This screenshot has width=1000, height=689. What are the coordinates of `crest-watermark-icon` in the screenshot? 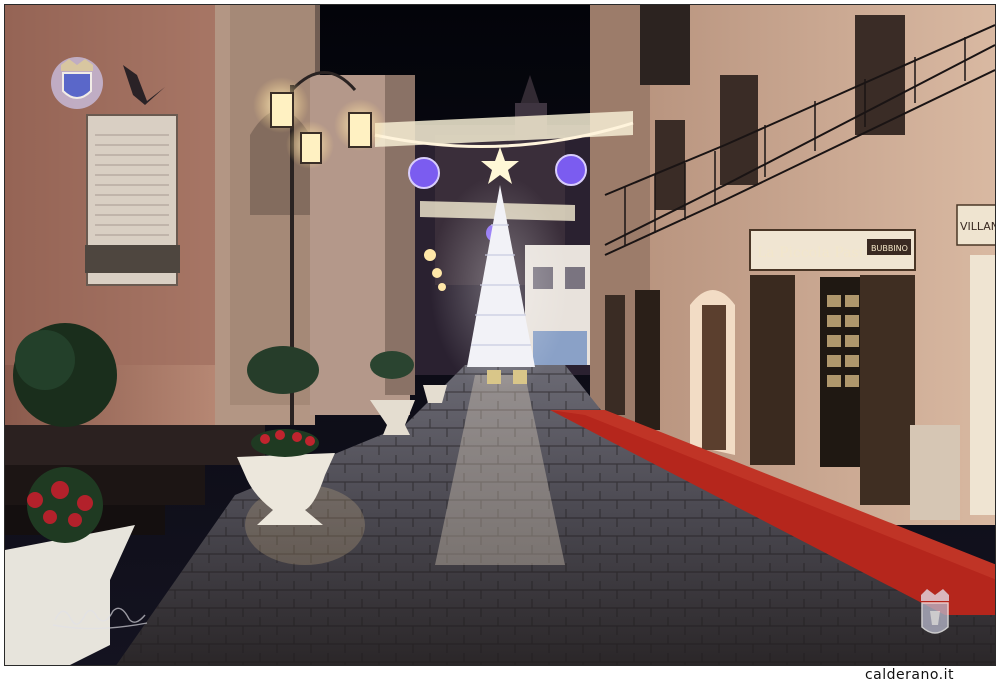 It's located at (935, 611).